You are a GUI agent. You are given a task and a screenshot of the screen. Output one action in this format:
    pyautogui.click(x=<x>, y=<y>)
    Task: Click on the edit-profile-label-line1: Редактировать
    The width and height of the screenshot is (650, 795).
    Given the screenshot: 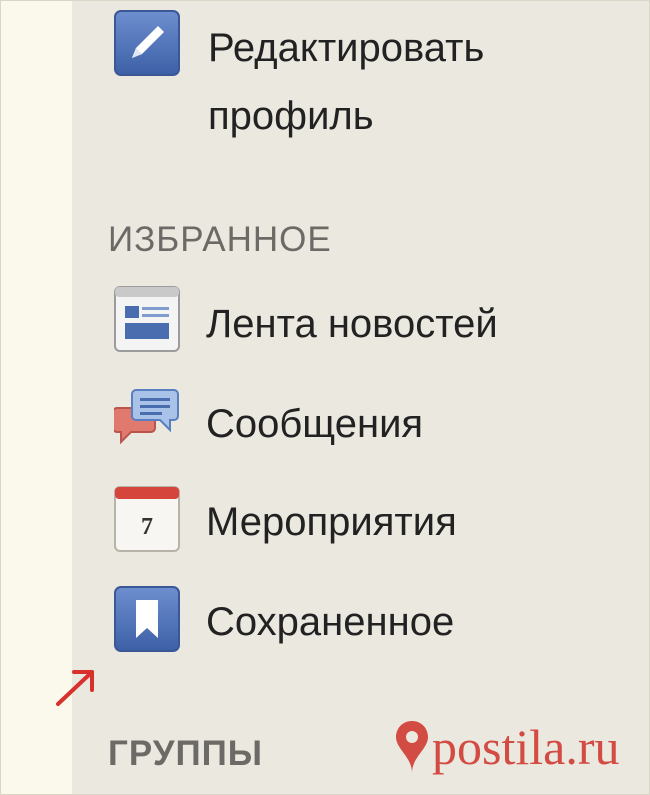 What is the action you would take?
    pyautogui.click(x=346, y=48)
    